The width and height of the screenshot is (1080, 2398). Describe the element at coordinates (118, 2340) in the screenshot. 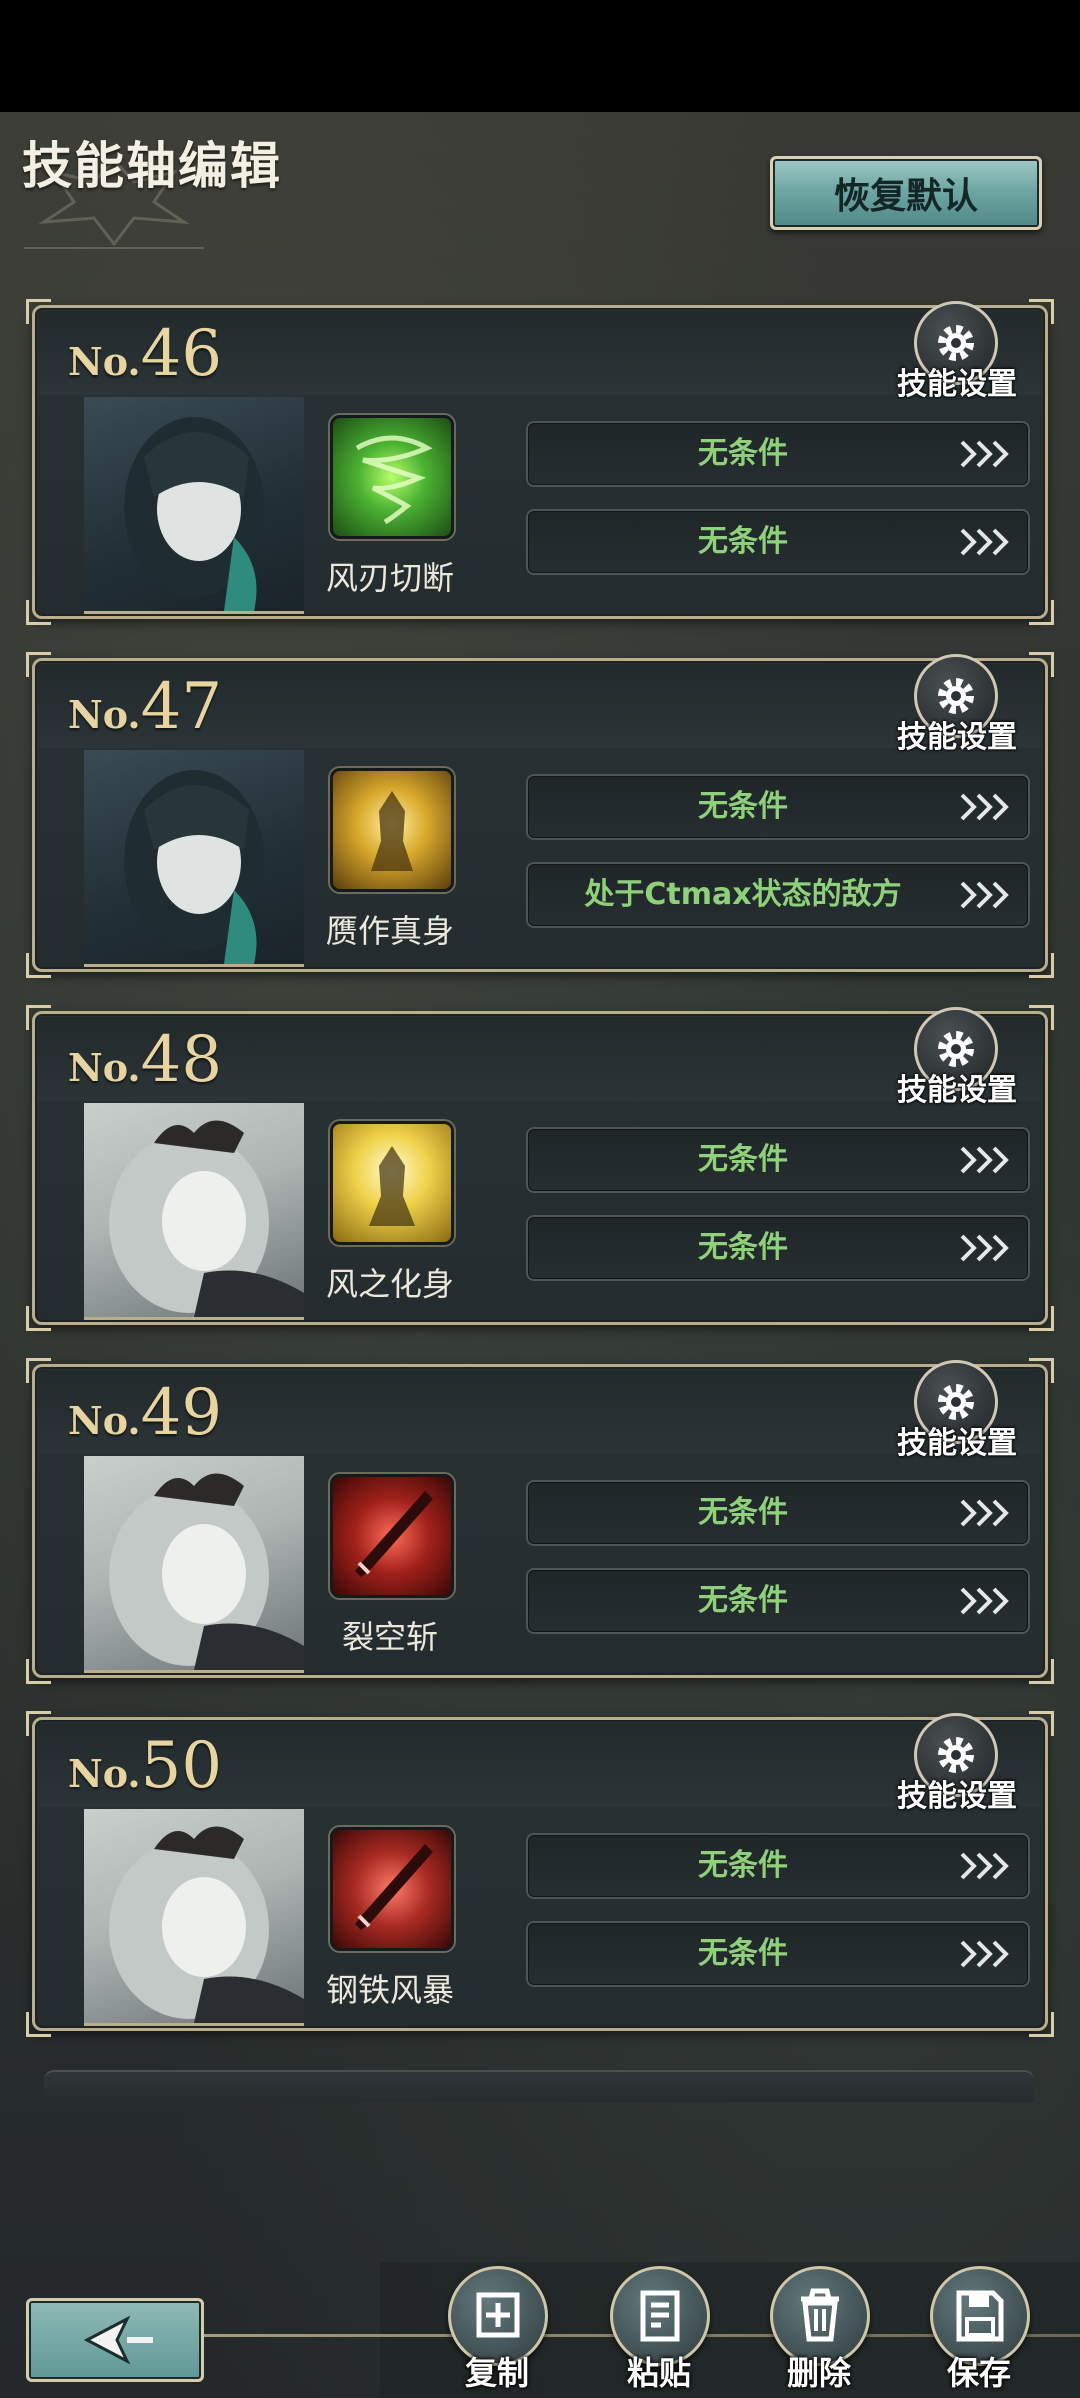

I see `back-arrow-icon` at that location.